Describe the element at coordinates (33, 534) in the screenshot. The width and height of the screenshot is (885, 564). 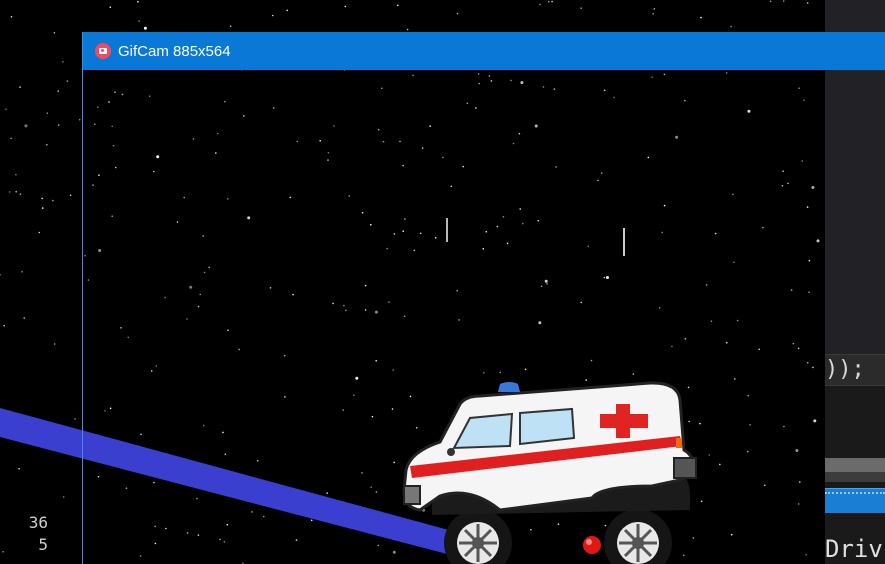
I see `line-number-column: 36 5` at that location.